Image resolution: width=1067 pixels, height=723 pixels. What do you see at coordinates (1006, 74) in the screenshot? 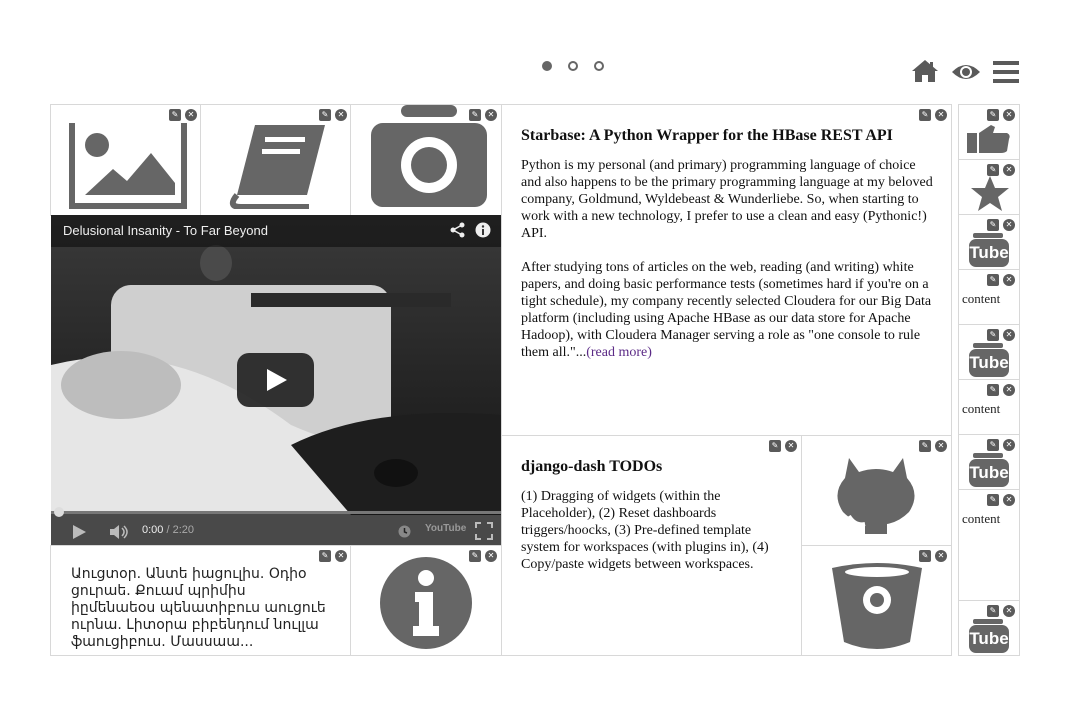
I see `menu-icon` at bounding box center [1006, 74].